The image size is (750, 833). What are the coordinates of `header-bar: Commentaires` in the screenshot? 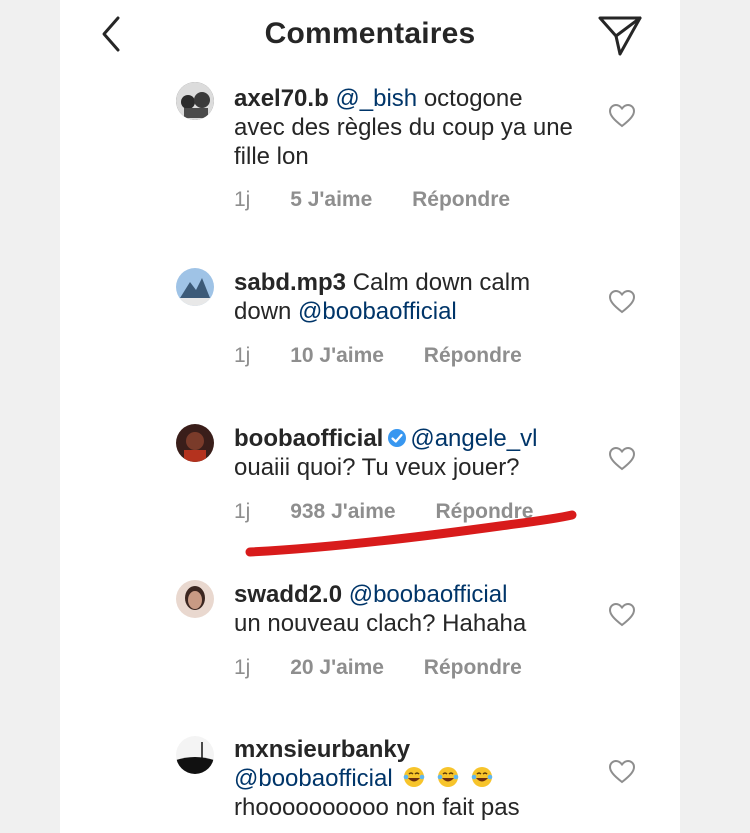 It's located at (370, 36).